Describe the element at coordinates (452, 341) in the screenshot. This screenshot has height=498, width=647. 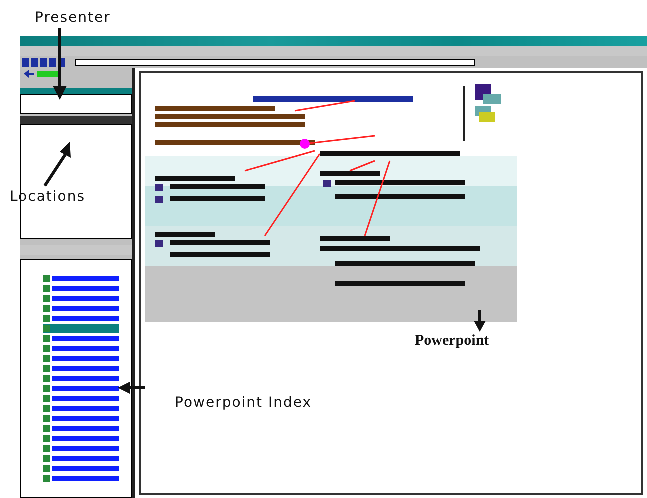
I see `annotation-label: Powerpoint` at that location.